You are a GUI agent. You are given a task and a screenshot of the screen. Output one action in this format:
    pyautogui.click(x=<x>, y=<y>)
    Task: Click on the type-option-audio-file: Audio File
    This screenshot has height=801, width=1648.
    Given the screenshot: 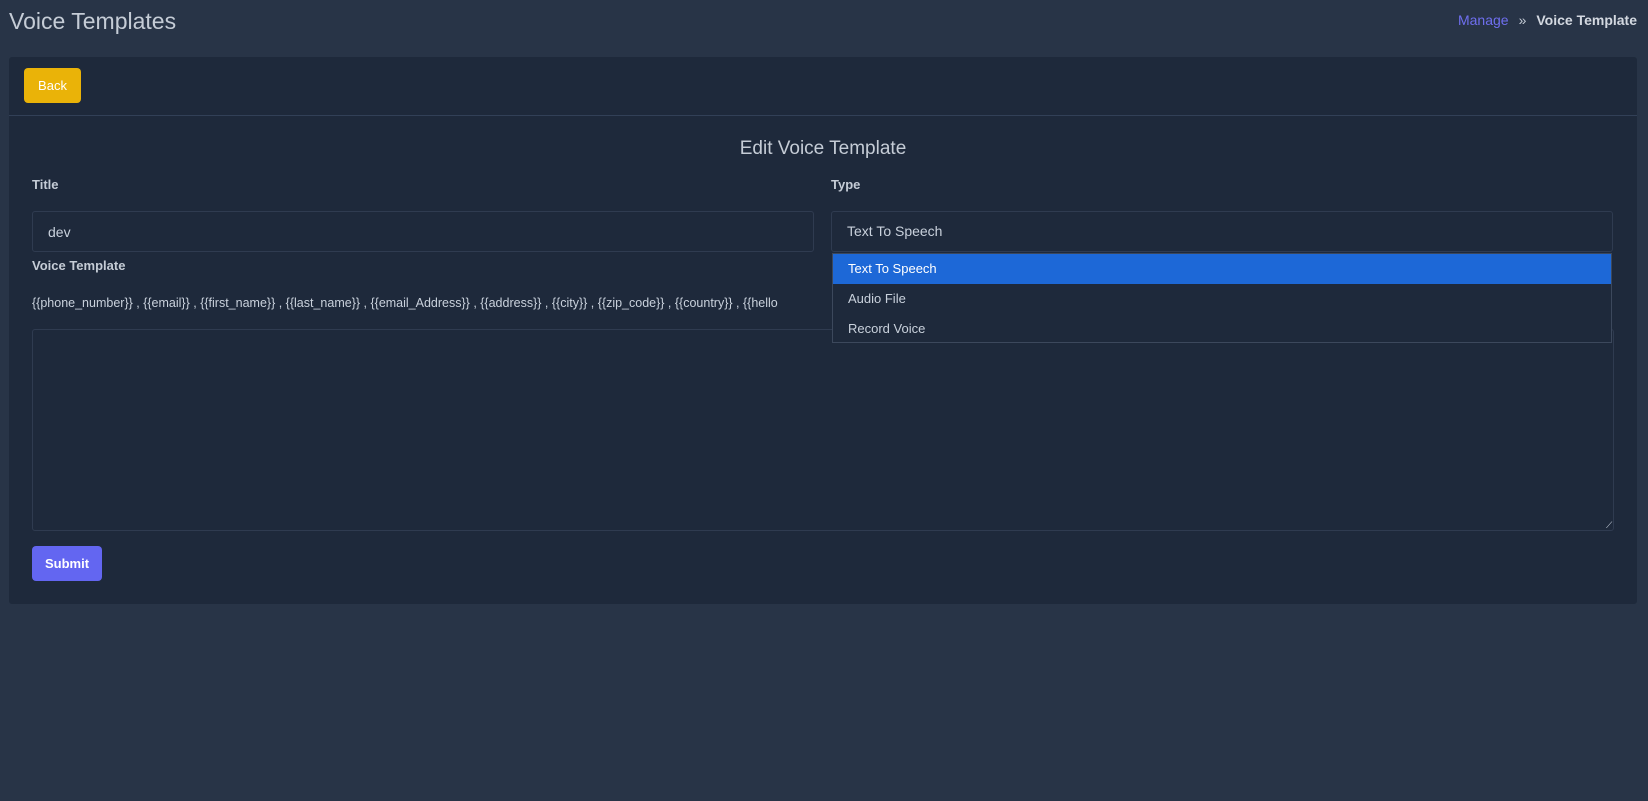 What is the action you would take?
    pyautogui.click(x=1222, y=299)
    